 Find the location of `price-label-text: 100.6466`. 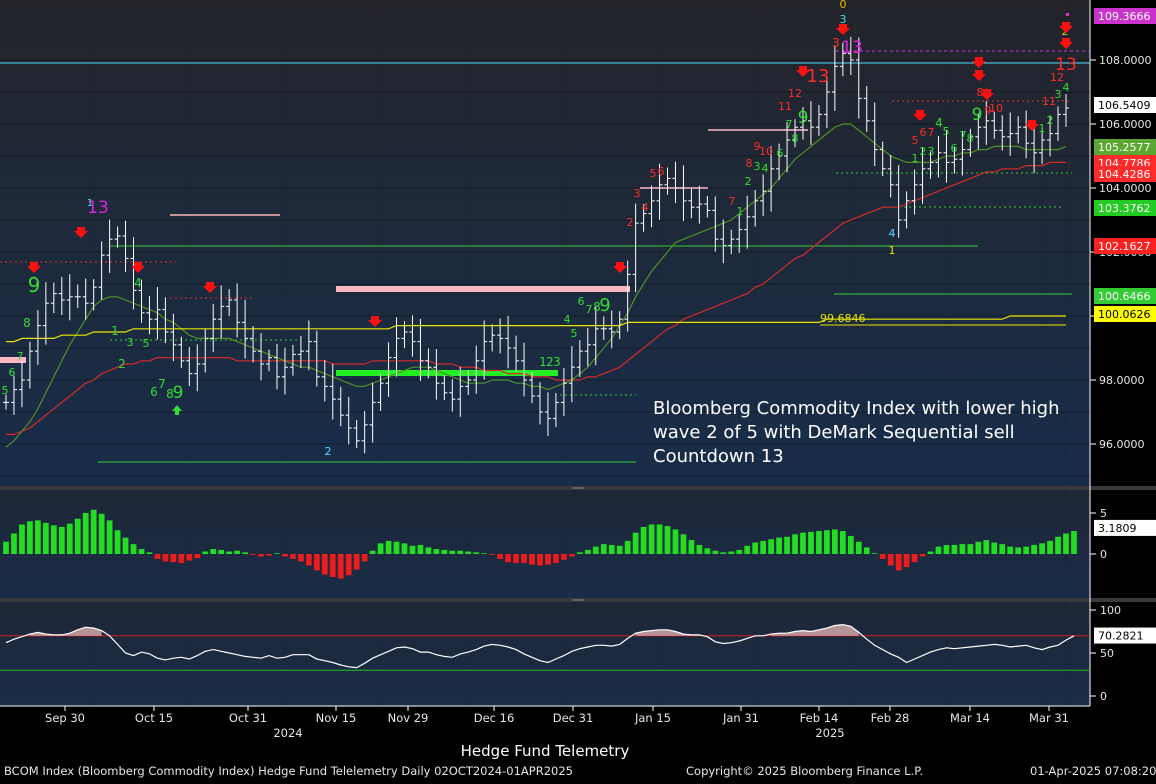

price-label-text: 100.6466 is located at coordinates (1124, 296).